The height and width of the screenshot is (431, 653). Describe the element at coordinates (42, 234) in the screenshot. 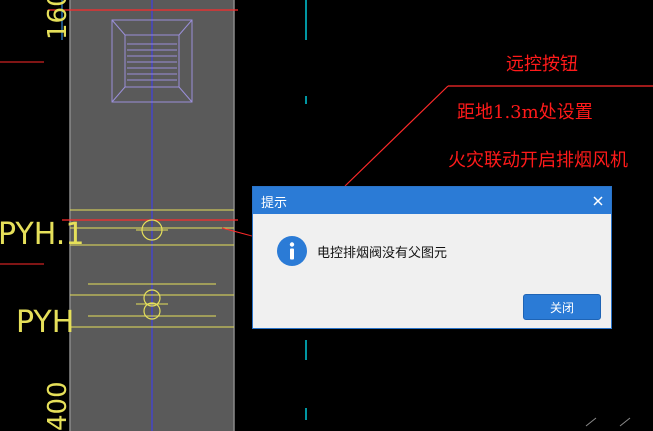

I see `label-pyh-1: PYH.1` at that location.